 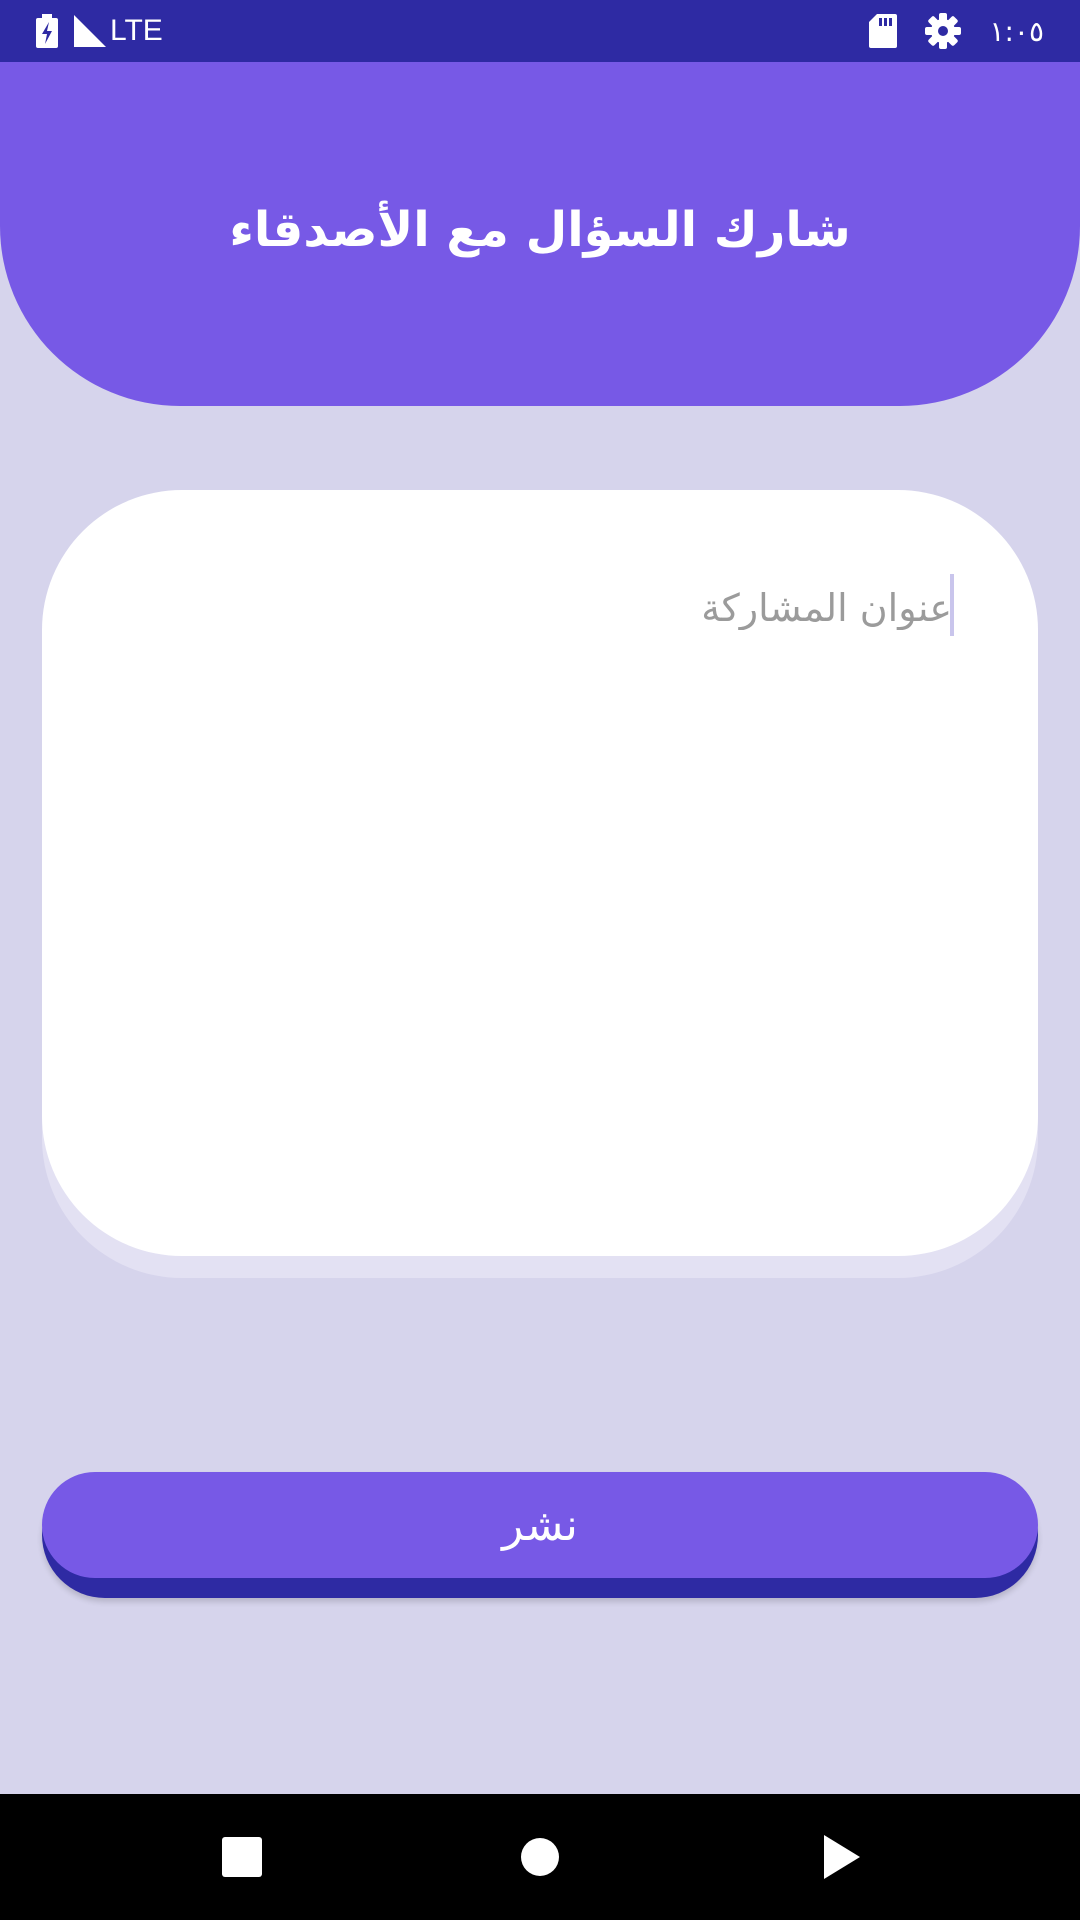 What do you see at coordinates (943, 31) in the screenshot?
I see `gear-icon` at bounding box center [943, 31].